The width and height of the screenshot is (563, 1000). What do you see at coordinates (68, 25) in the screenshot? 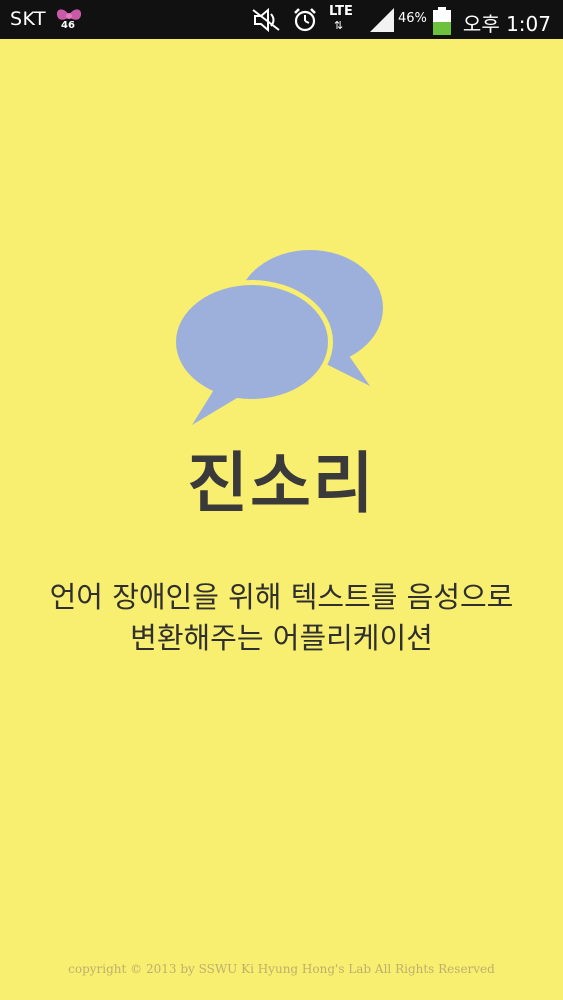
I see `notification-badge: 46` at bounding box center [68, 25].